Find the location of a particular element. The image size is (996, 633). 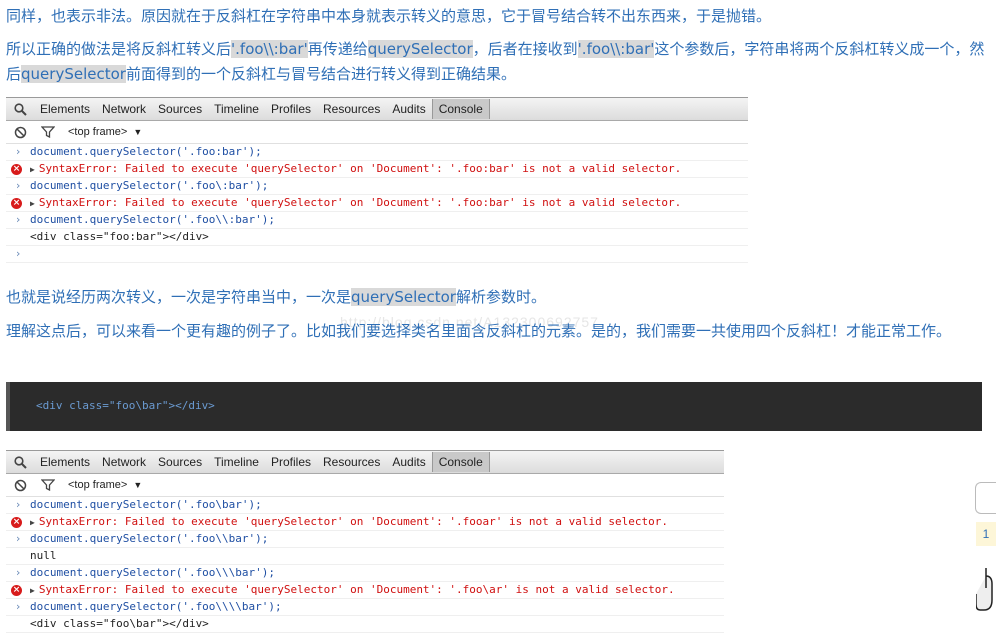

side-widget is located at coordinates (985, 498).